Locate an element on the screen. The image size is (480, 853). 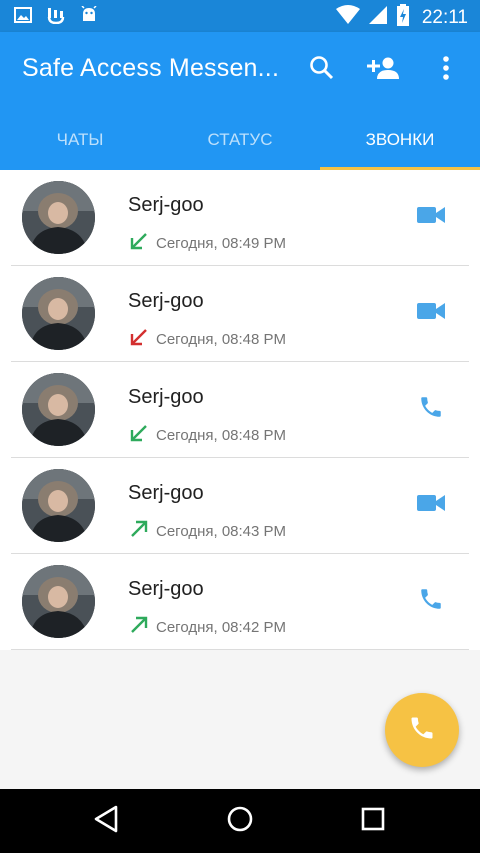
add-contact-icon is located at coordinates (384, 70).